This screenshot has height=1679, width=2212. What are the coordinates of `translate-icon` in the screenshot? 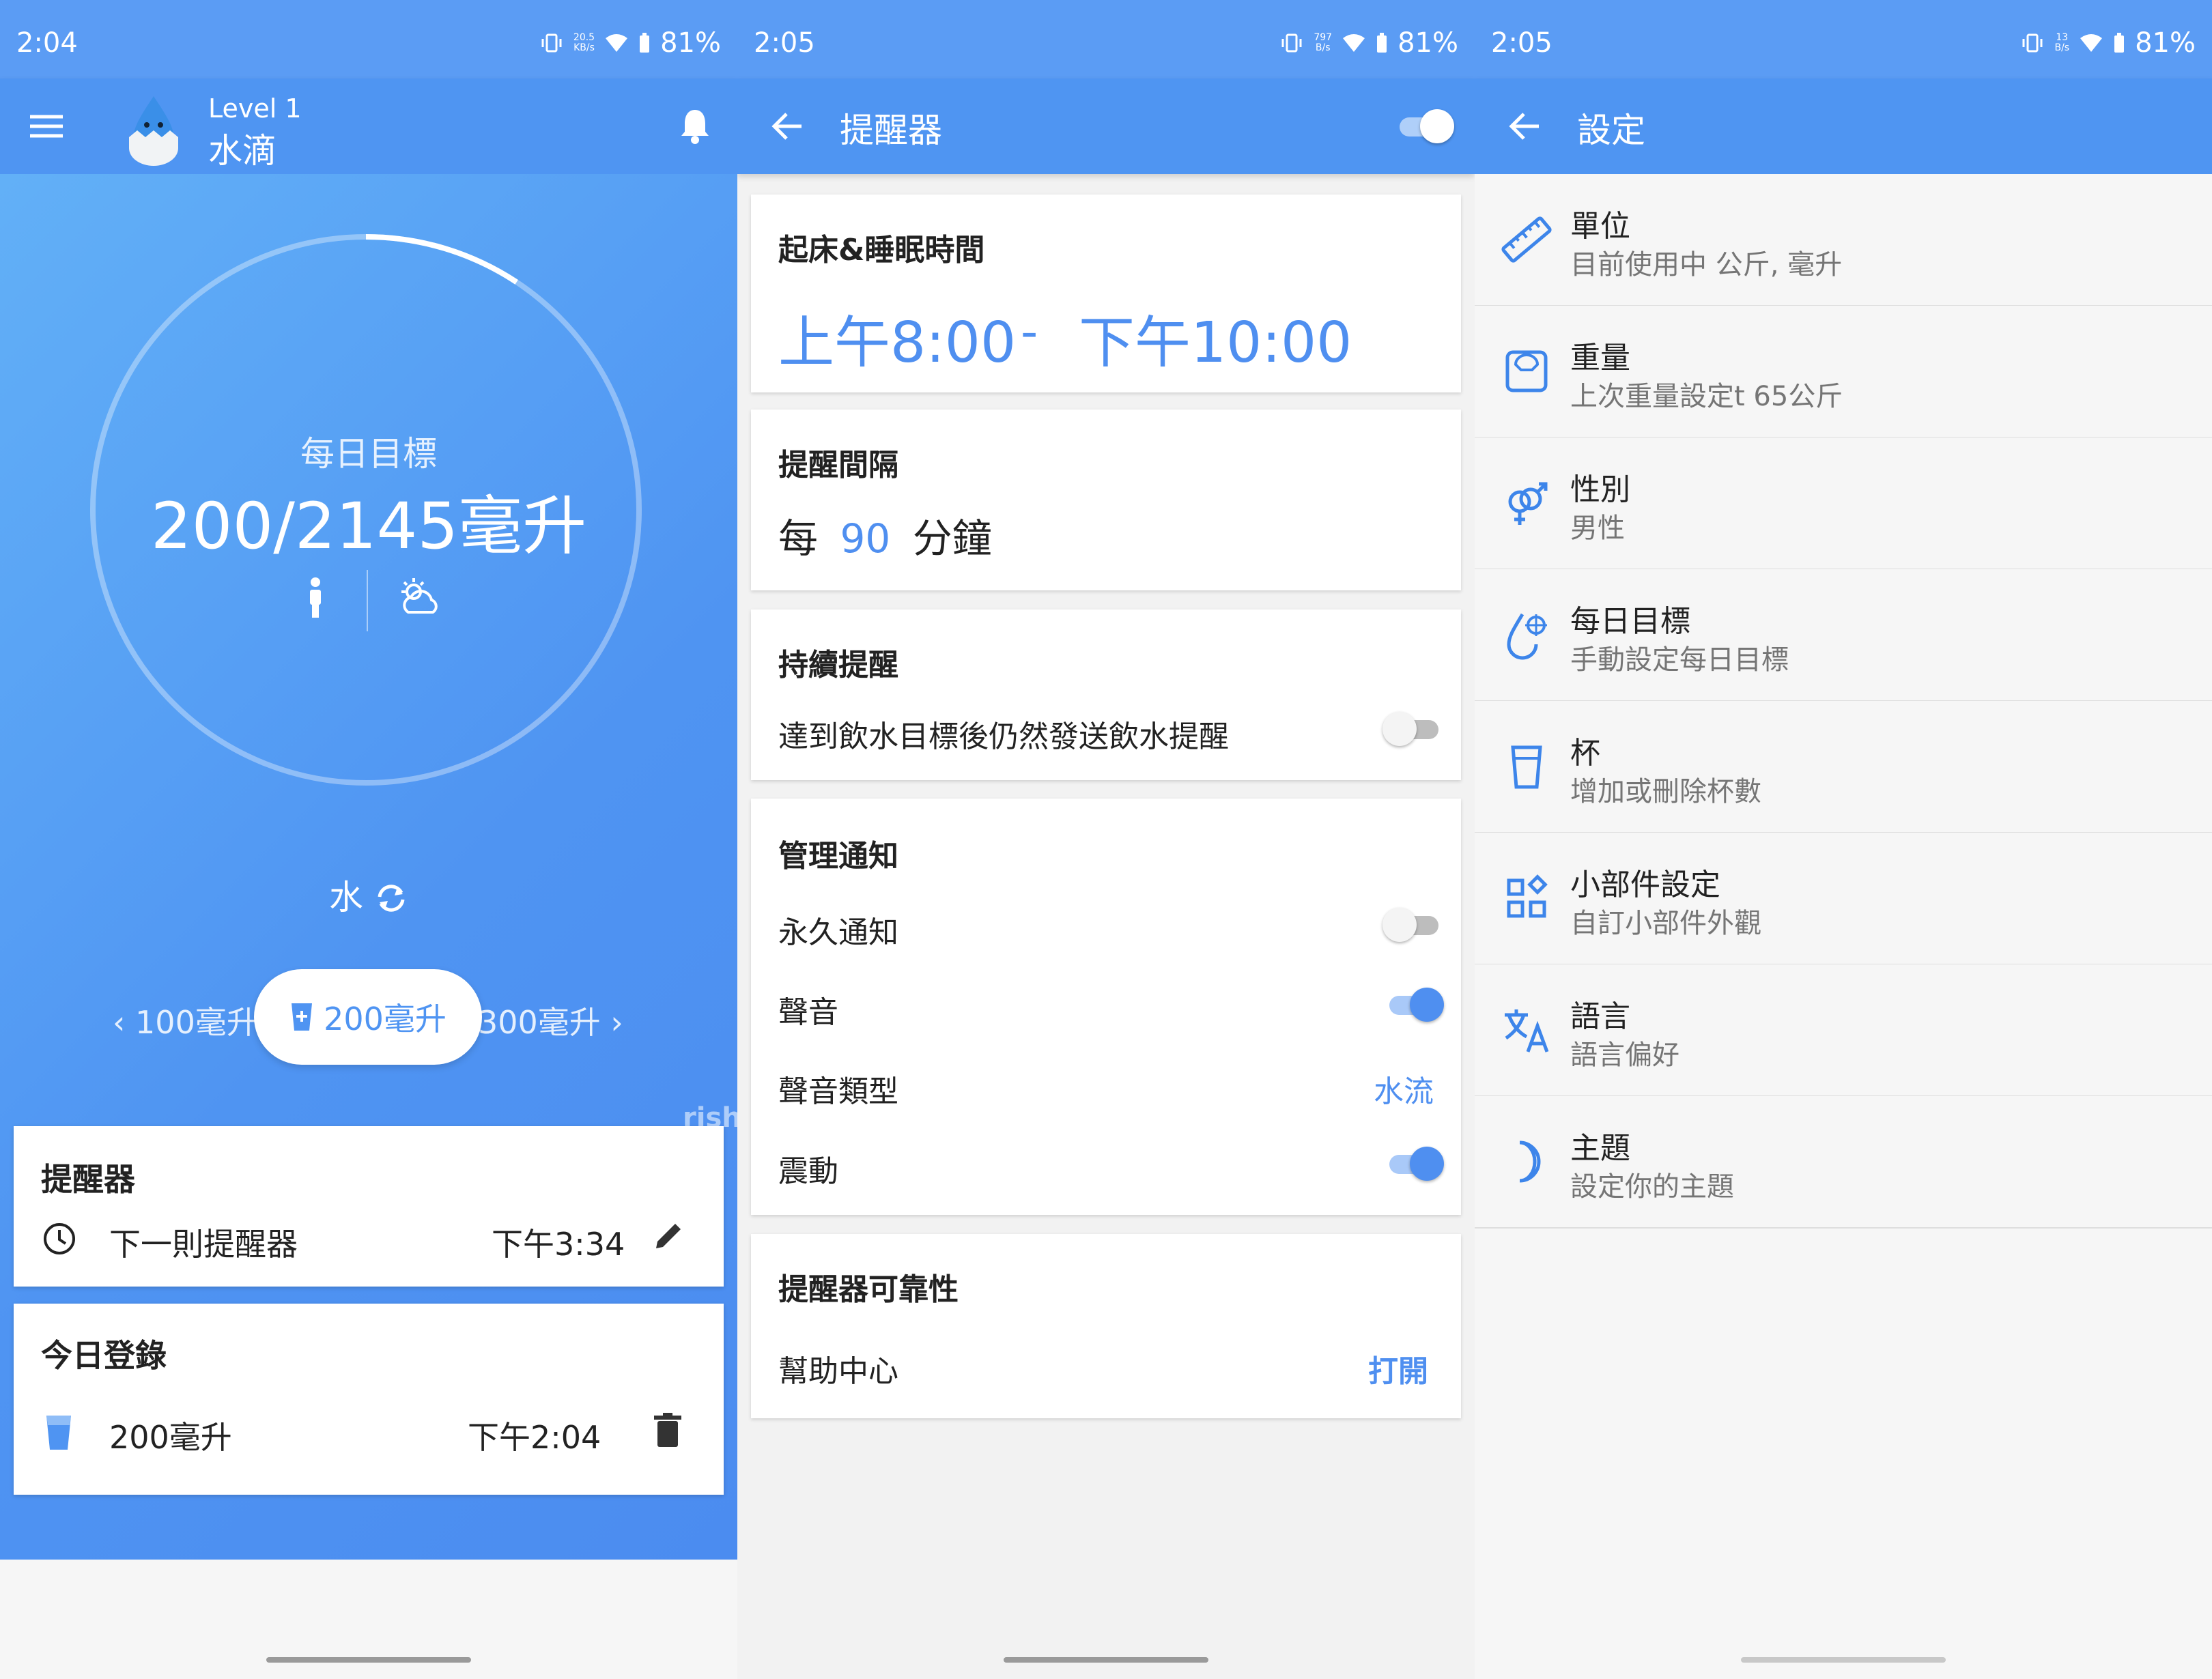 It's located at (1527, 1030).